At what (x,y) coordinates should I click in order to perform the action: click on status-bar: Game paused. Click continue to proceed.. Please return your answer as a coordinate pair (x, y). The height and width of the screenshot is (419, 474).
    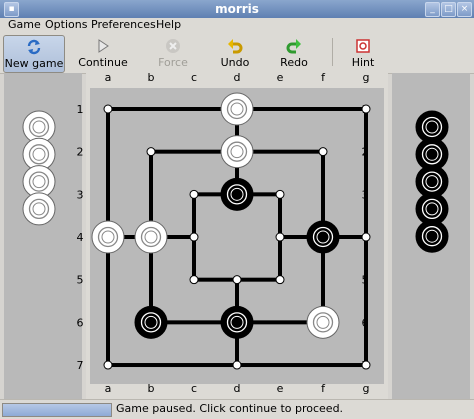
    Looking at the image, I should click on (237, 409).